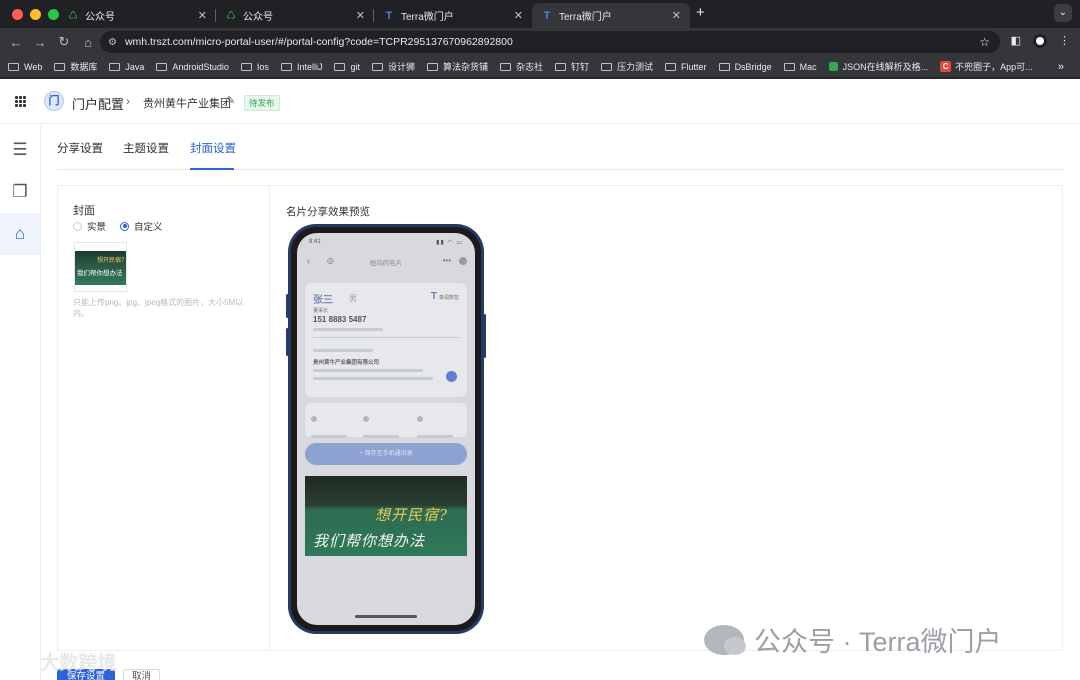 This screenshot has height=680, width=1080. Describe the element at coordinates (262, 103) in the screenshot. I see `status-badge: 待发布` at that location.